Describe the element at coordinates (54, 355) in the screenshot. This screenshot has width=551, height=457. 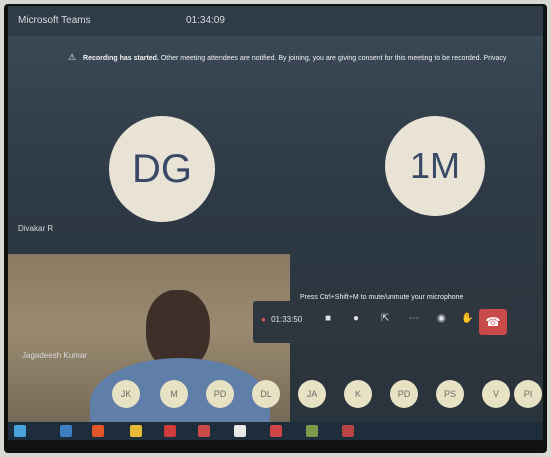
I see `video-participant-name: Jagadeesh Kumar` at that location.